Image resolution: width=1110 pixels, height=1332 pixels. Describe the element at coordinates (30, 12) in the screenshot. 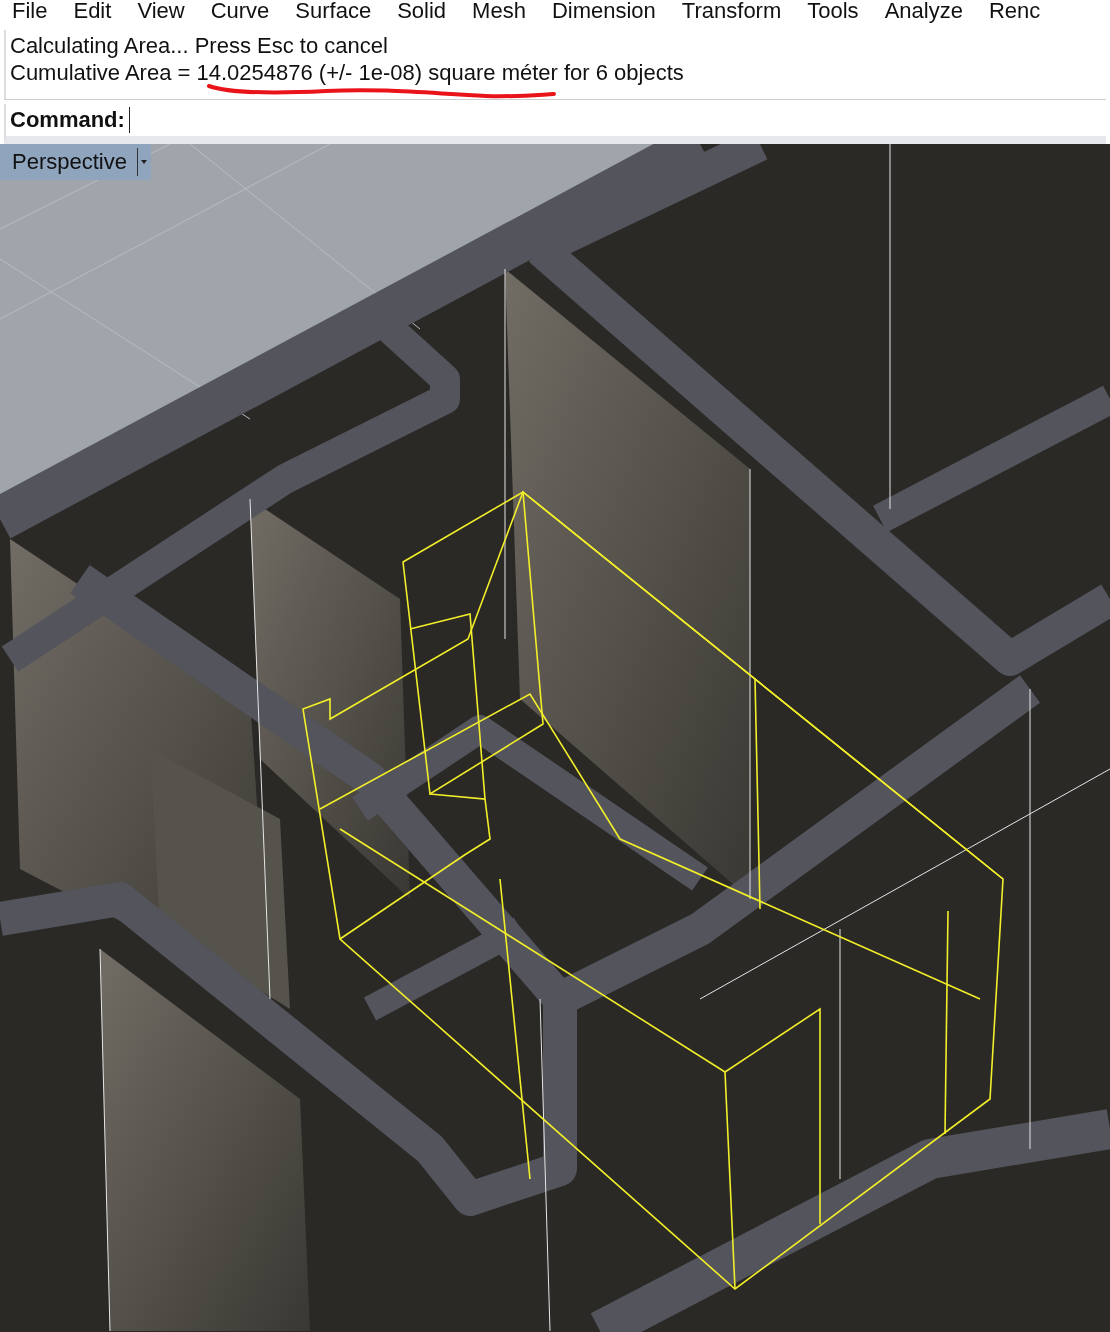

I see `menu-item: File` at that location.